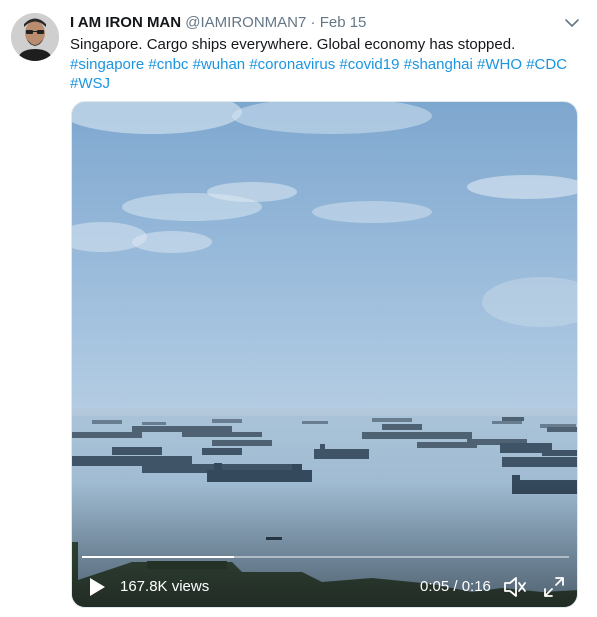 Image resolution: width=597 pixels, height=617 pixels. I want to click on hashtag-link: #cnbc, so click(168, 64).